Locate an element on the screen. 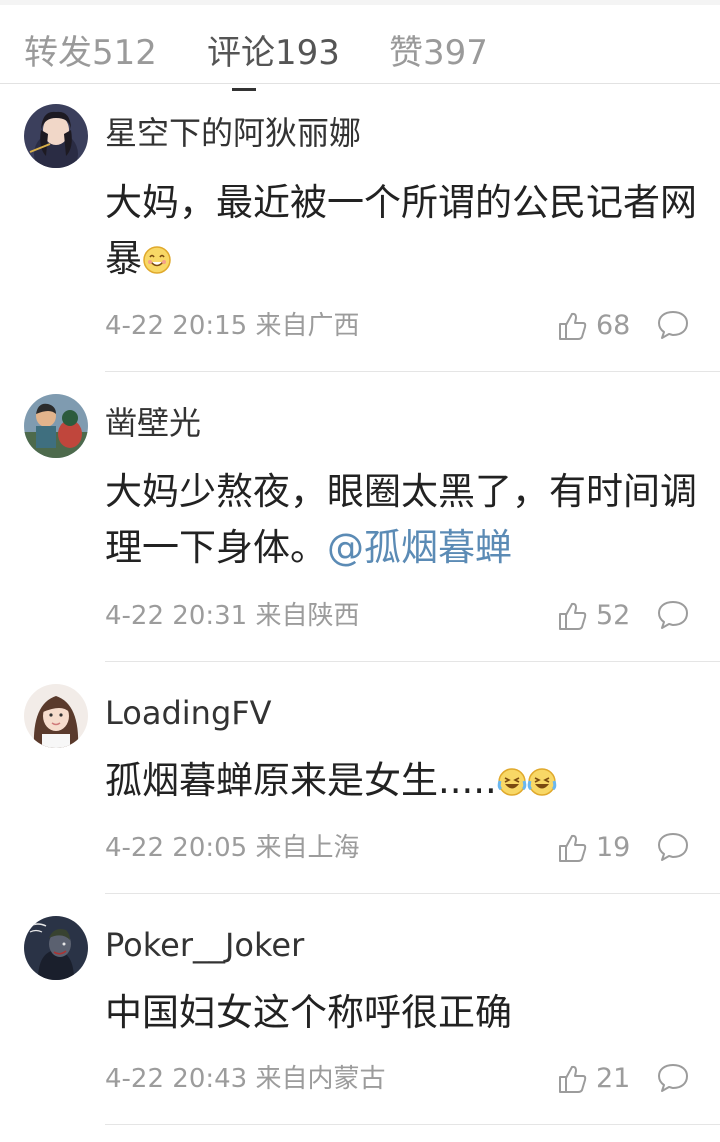  like-count: 19 is located at coordinates (613, 847).